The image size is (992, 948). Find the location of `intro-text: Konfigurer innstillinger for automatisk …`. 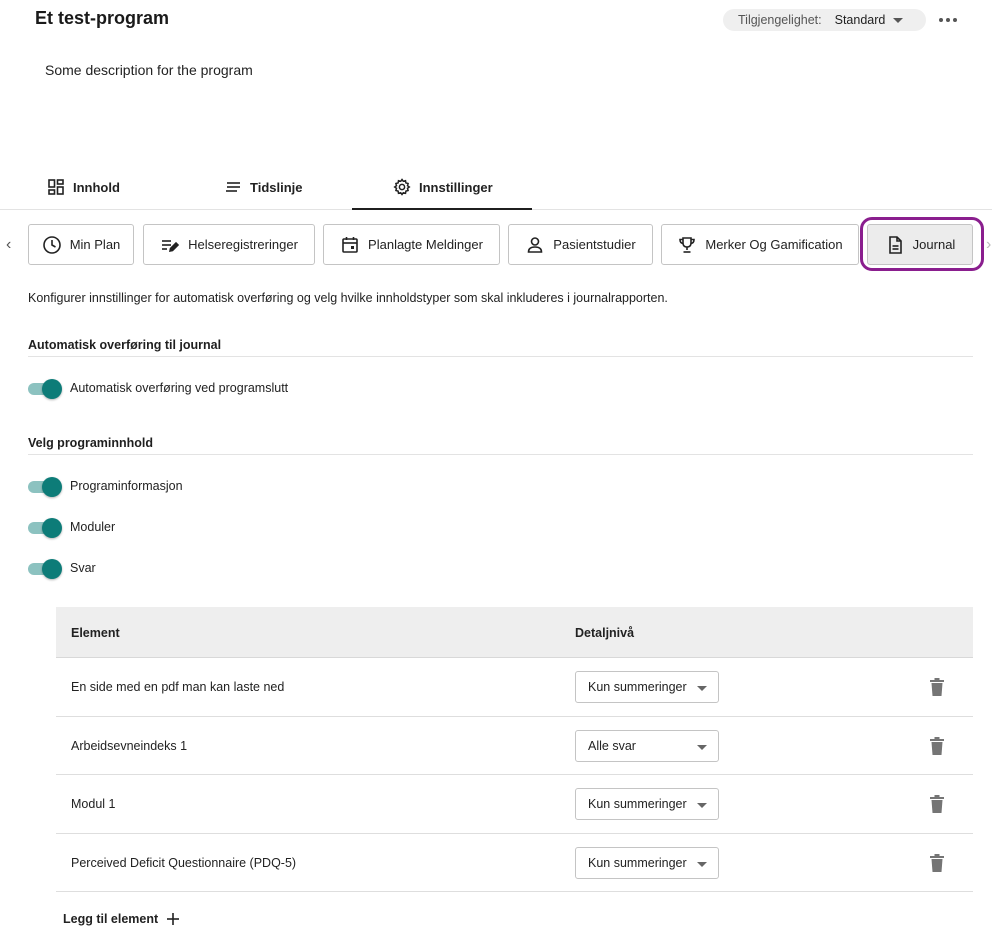

intro-text: Konfigurer innstillinger for automatisk … is located at coordinates (348, 298).